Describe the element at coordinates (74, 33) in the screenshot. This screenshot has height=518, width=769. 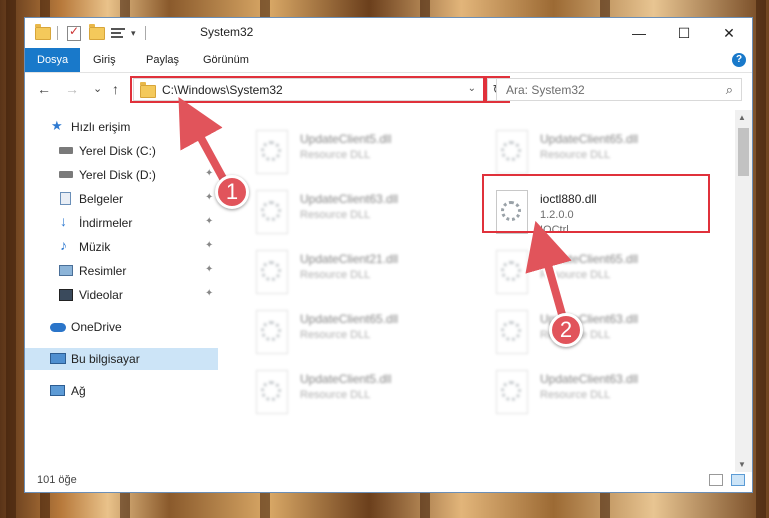
I see `properties-check-icon` at that location.